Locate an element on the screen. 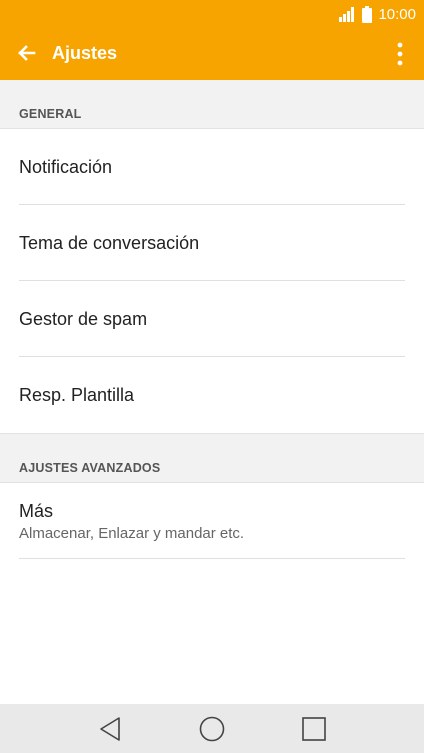  section-header-general: GENERAL is located at coordinates (212, 104).